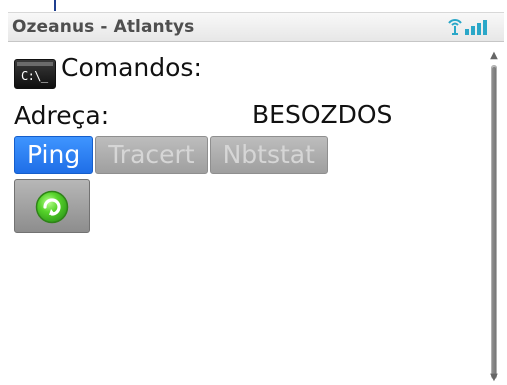  I want to click on tracert-button: Tracert, so click(151, 155).